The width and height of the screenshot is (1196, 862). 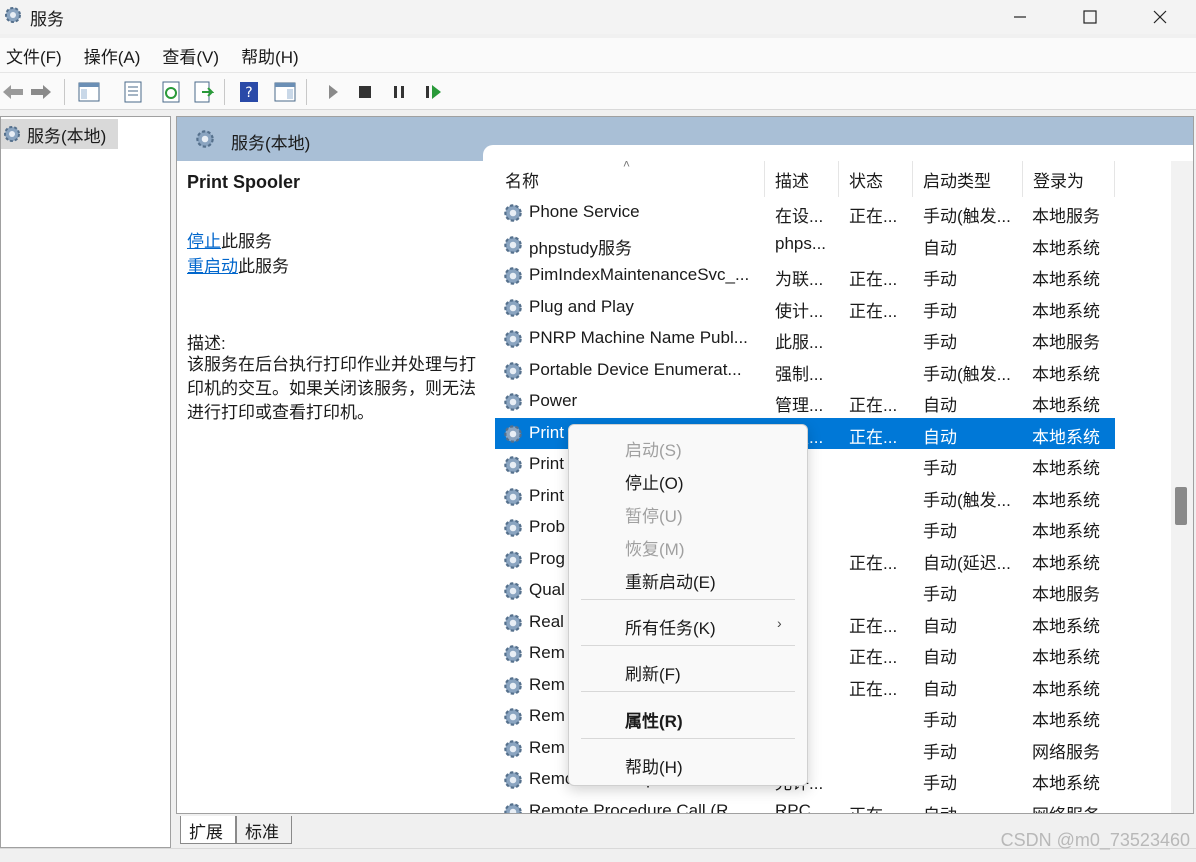 I want to click on console-tree: 服务(本地), so click(x=85, y=482).